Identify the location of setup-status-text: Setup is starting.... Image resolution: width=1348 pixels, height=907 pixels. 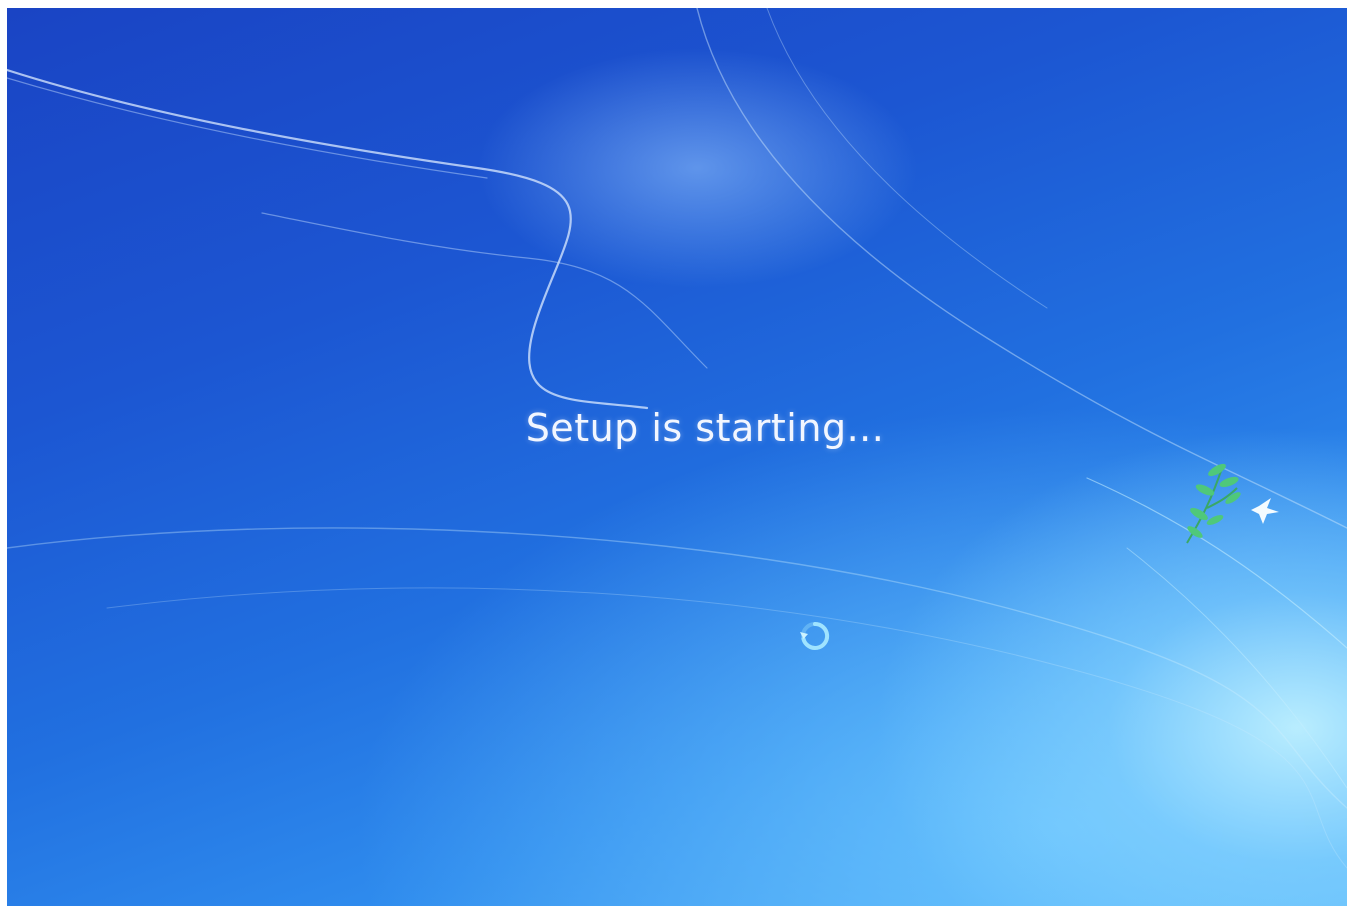
(705, 428).